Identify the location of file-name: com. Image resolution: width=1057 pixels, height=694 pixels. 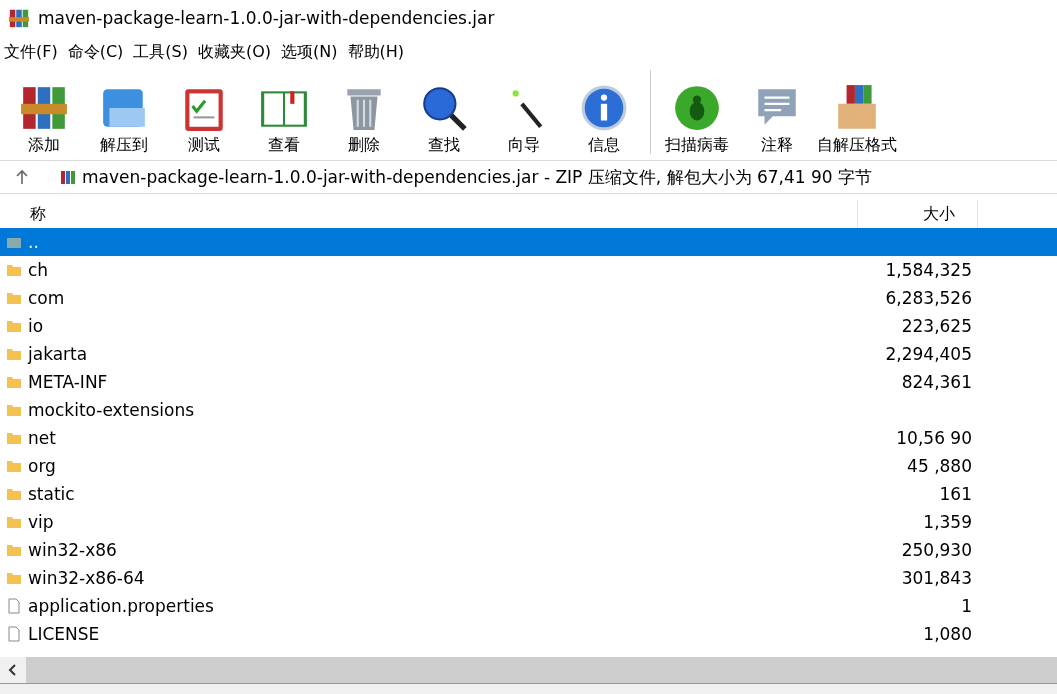
(46, 298).